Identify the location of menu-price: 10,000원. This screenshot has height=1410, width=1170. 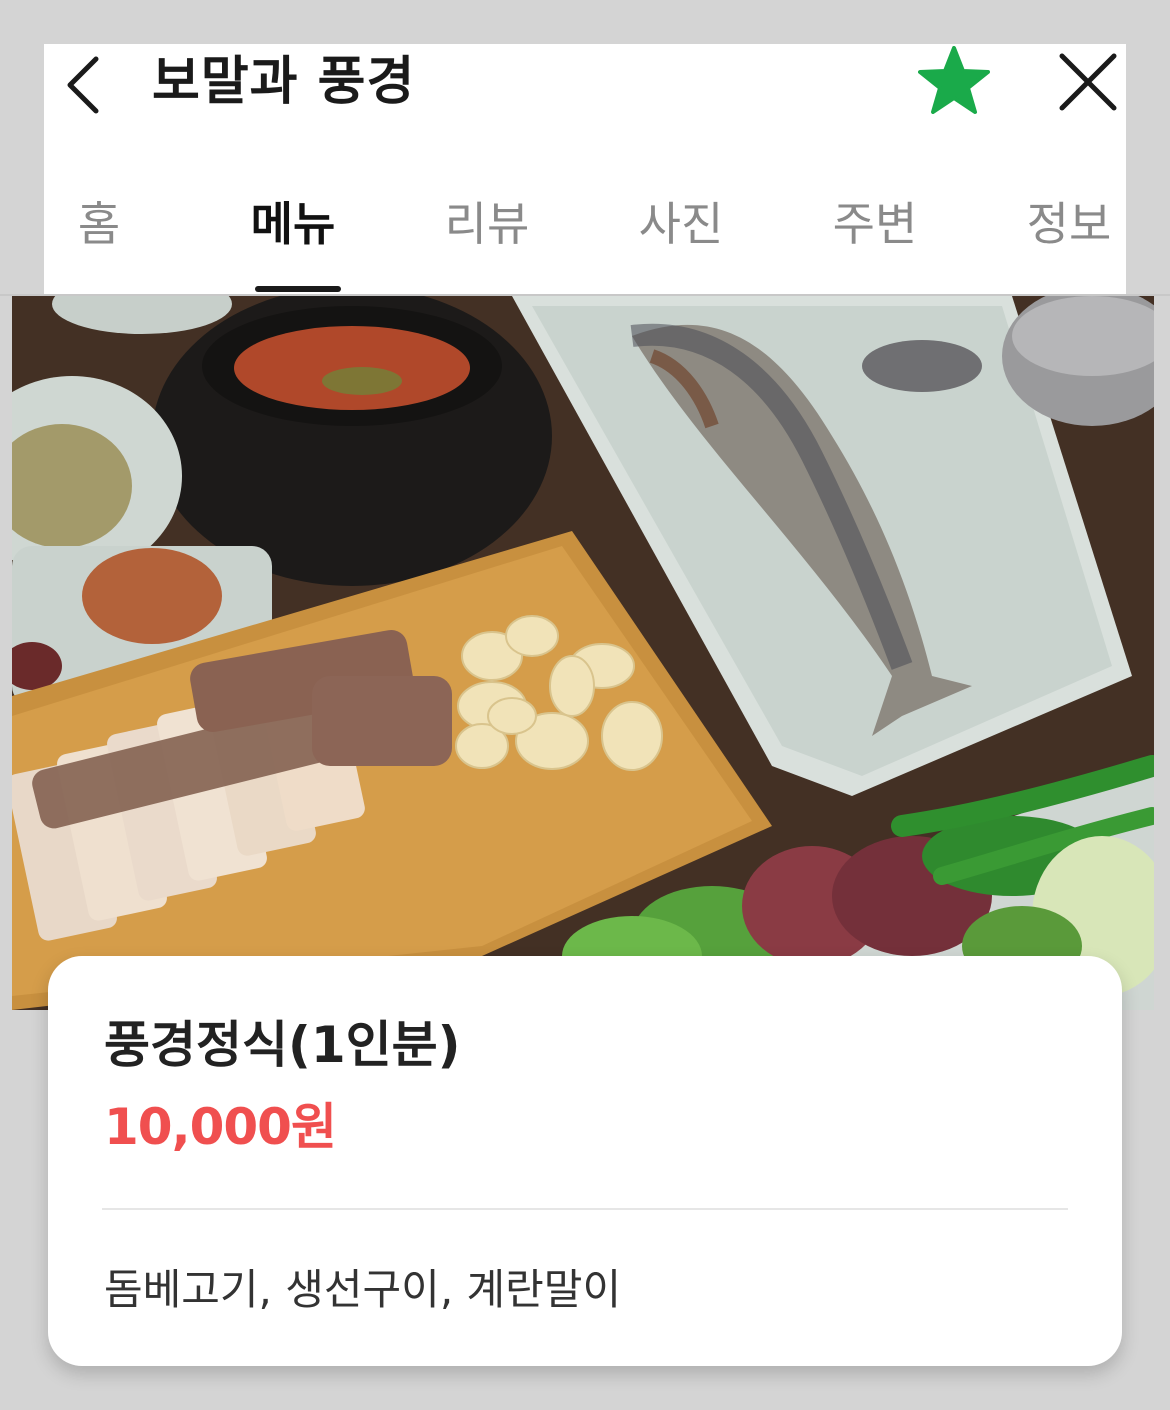
(220, 1127).